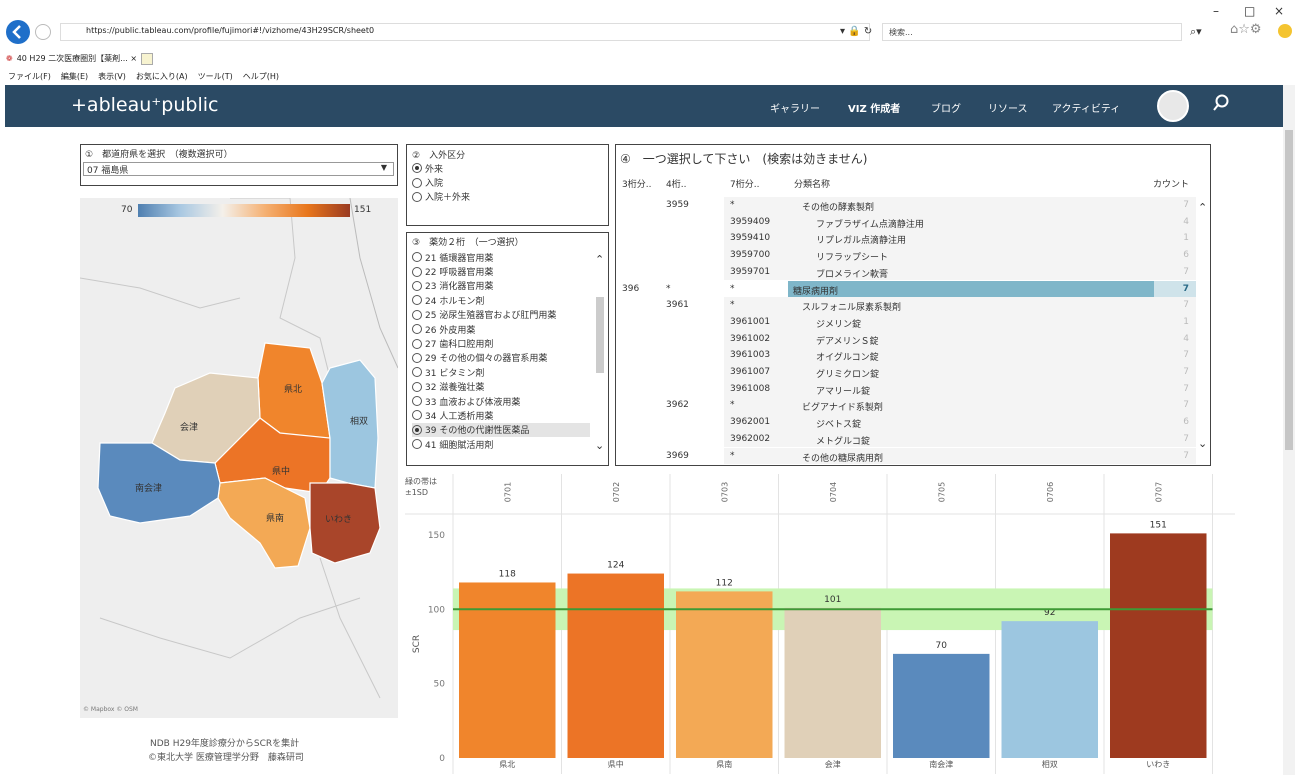 Image resolution: width=1295 pixels, height=781 pixels. Describe the element at coordinates (1246, 29) in the screenshot. I see `home-star-gear-icons: ⌂☆⚙` at that location.